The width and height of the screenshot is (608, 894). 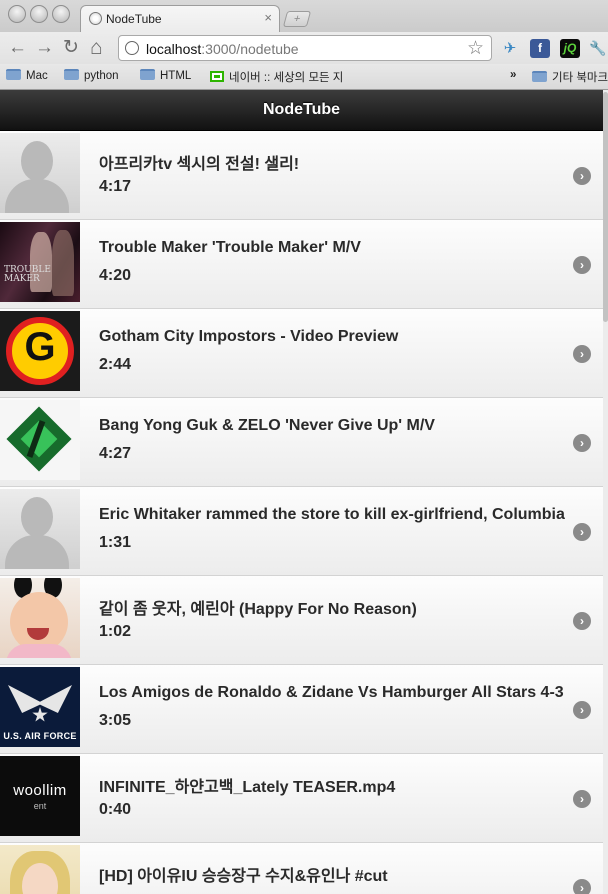 I want to click on zoom-window-button, so click(x=61, y=14).